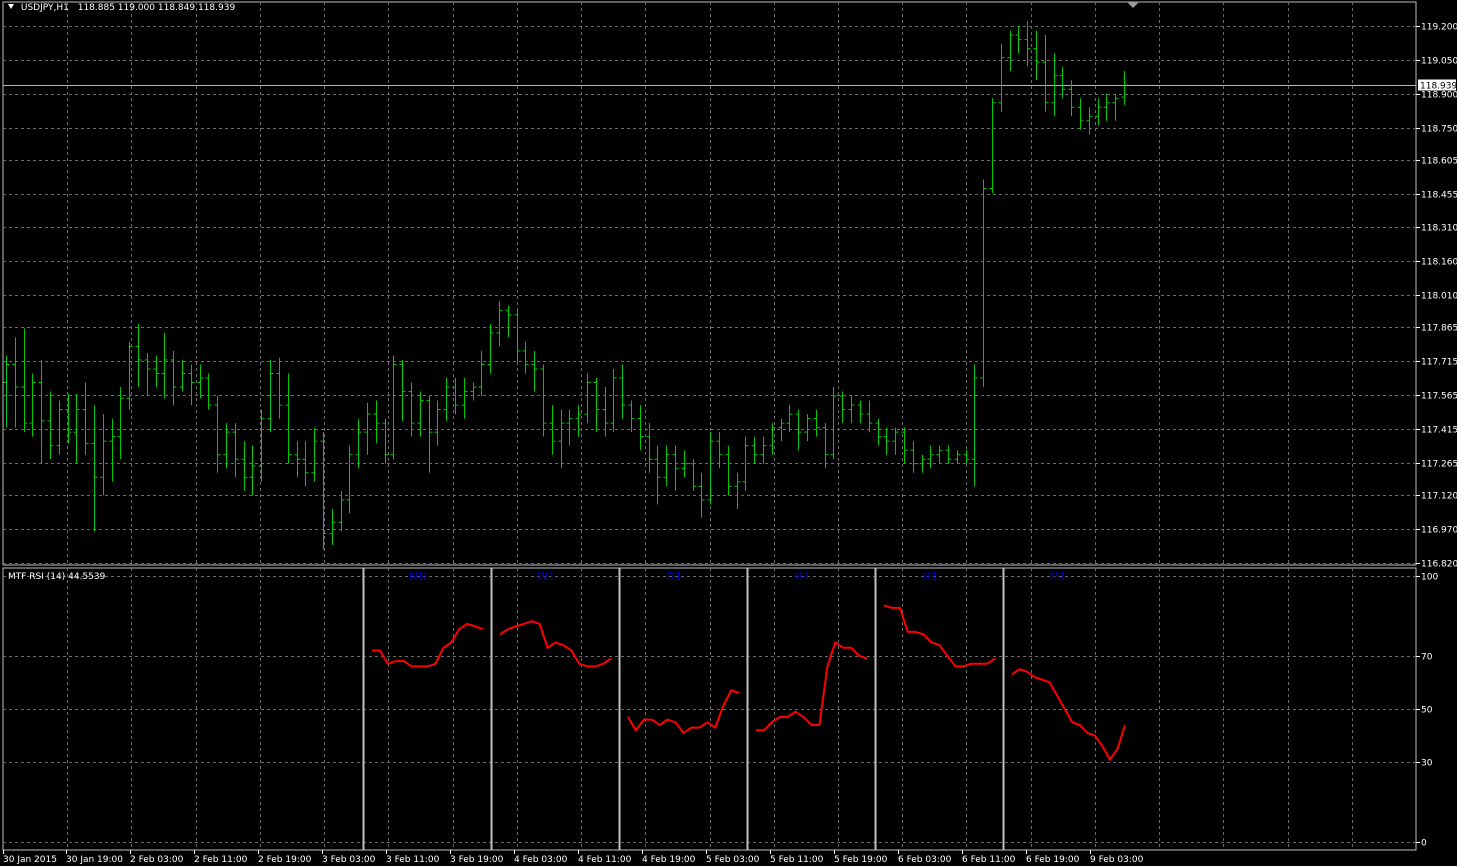  Describe the element at coordinates (1058, 576) in the screenshot. I see `timeframe-label: M1` at that location.